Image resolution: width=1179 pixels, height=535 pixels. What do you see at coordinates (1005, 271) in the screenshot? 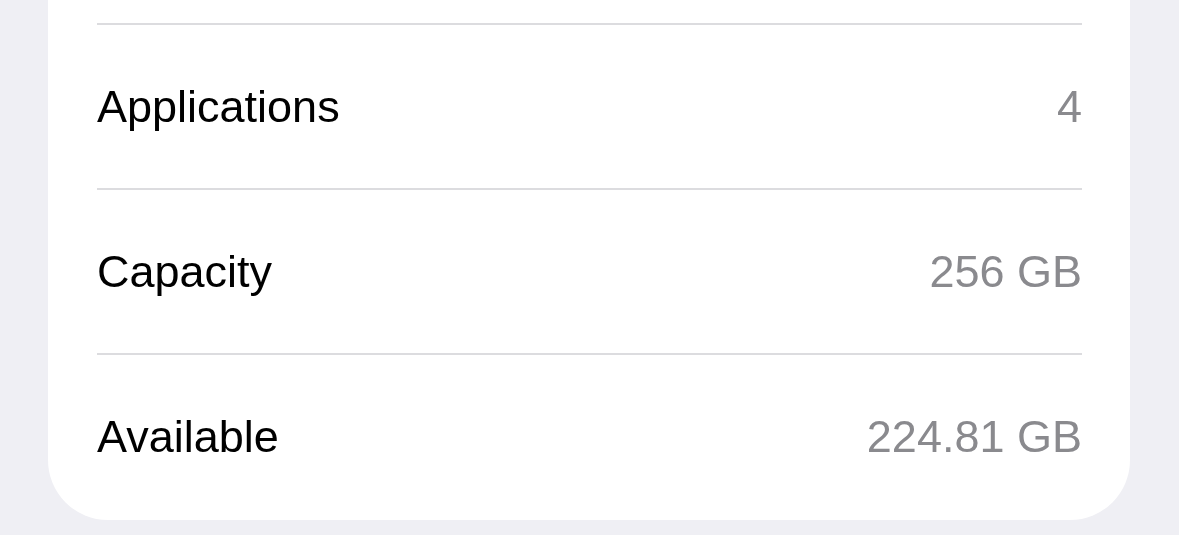
I see `row-value: 256 GB` at bounding box center [1005, 271].